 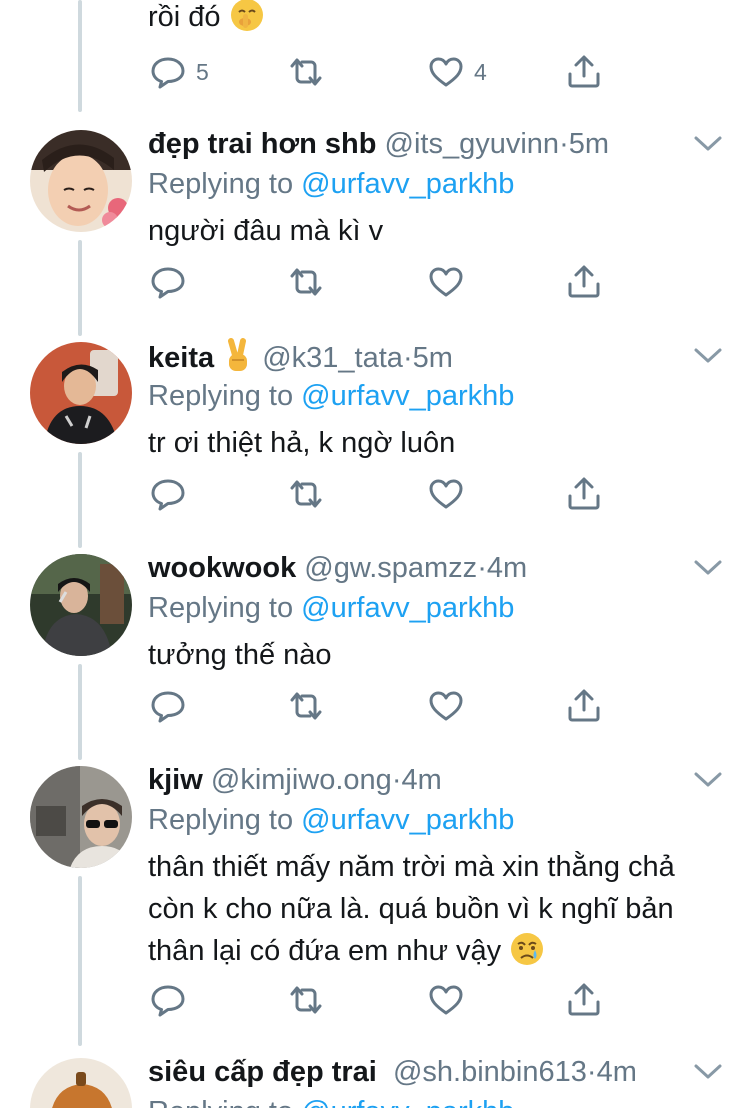 What do you see at coordinates (240, 655) in the screenshot?
I see `tweet-text: tưởng thế nào` at bounding box center [240, 655].